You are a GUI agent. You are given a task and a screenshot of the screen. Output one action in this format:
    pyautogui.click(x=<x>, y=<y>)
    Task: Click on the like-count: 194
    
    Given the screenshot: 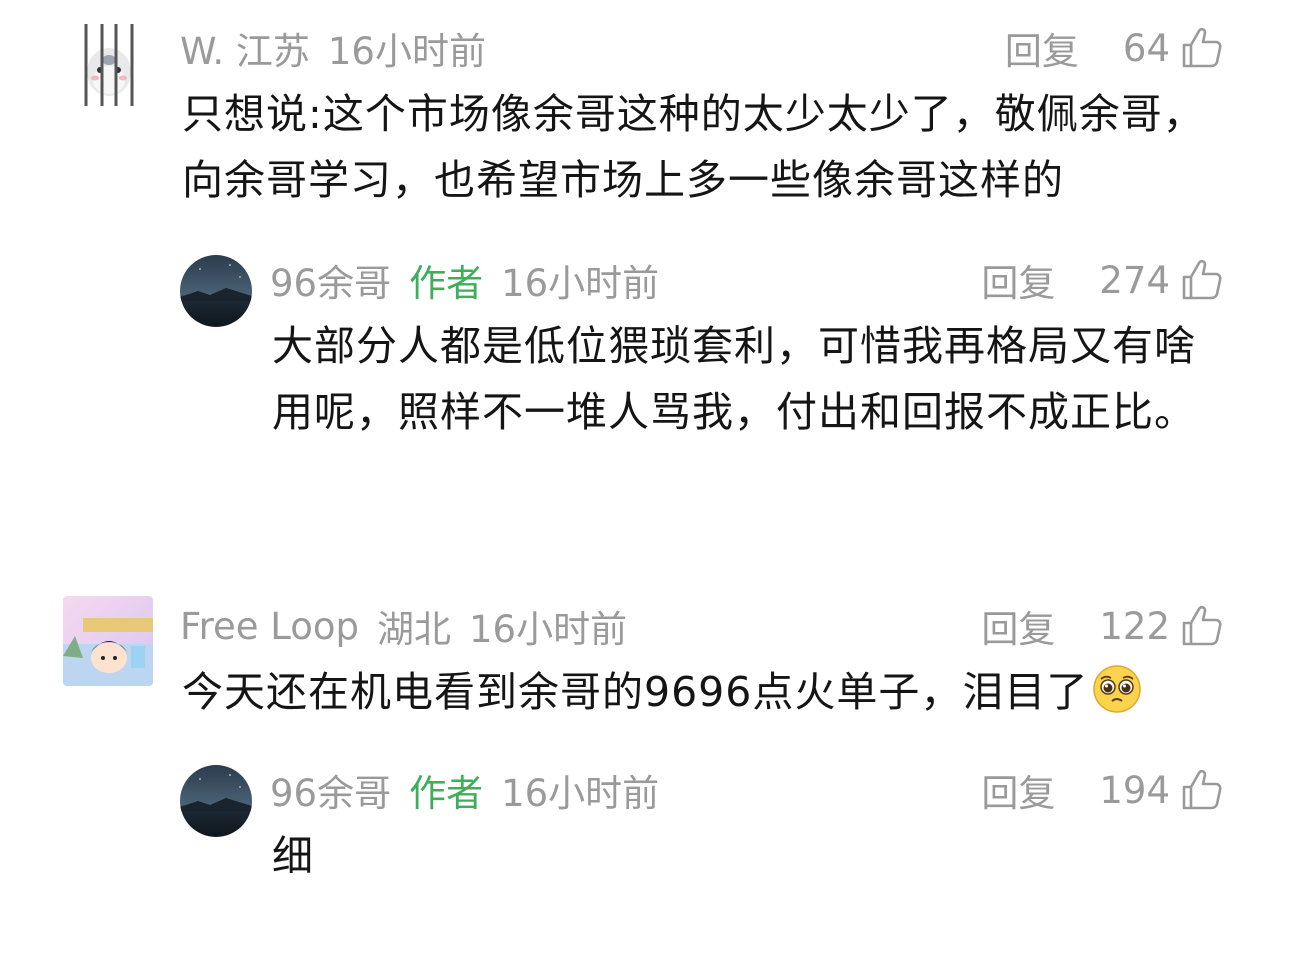 What is the action you would take?
    pyautogui.click(x=1134, y=790)
    